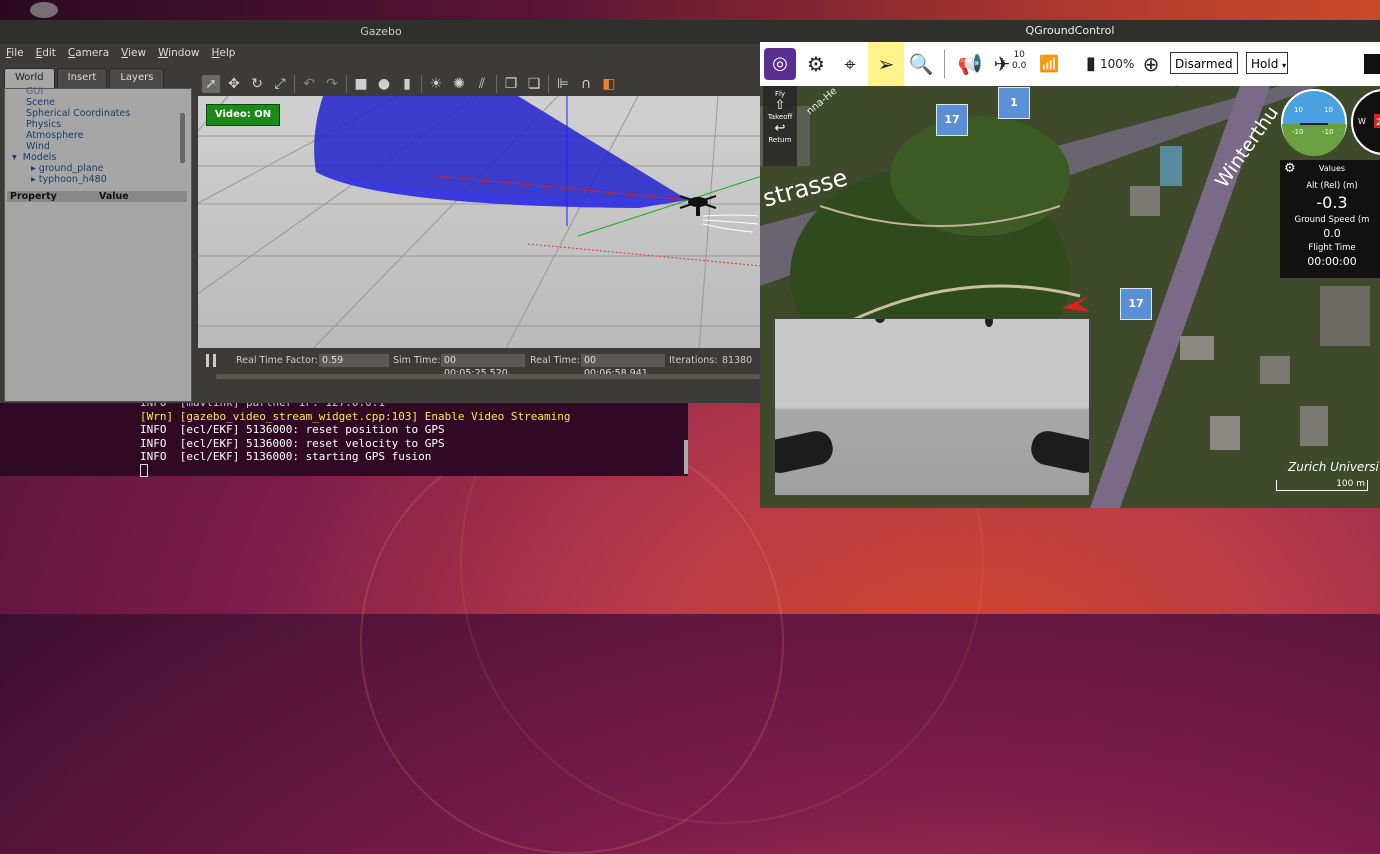  I want to click on analyze-view-icon: 🔍, so click(921, 64).